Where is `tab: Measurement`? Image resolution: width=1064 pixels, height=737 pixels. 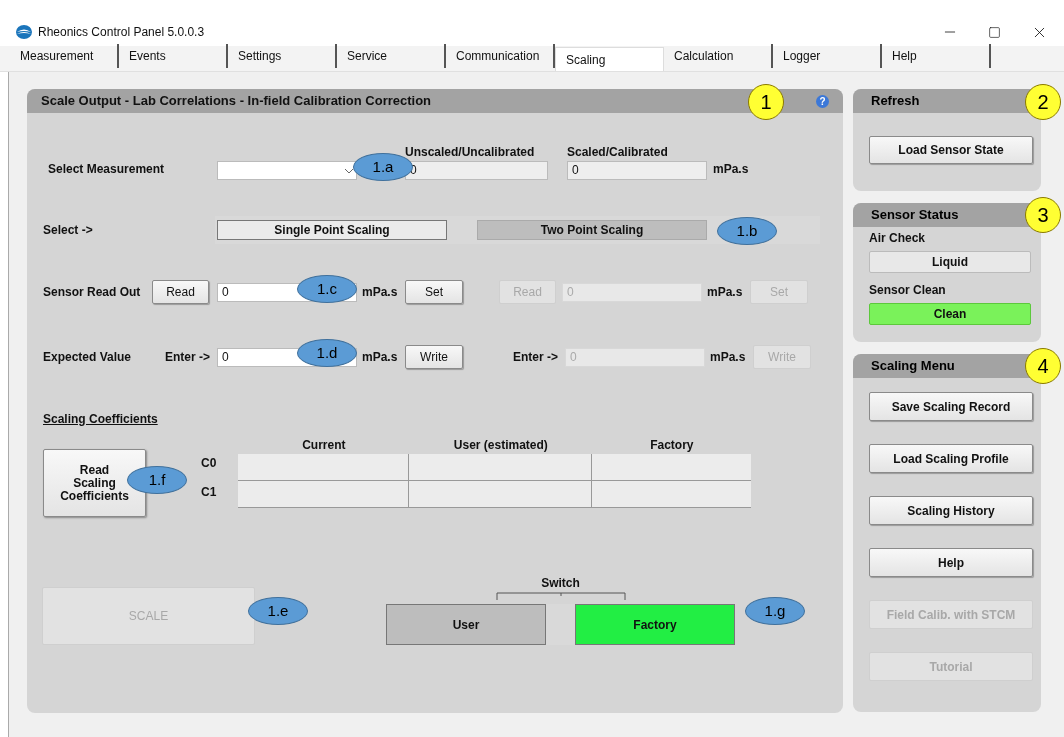 tab: Measurement is located at coordinates (64, 56).